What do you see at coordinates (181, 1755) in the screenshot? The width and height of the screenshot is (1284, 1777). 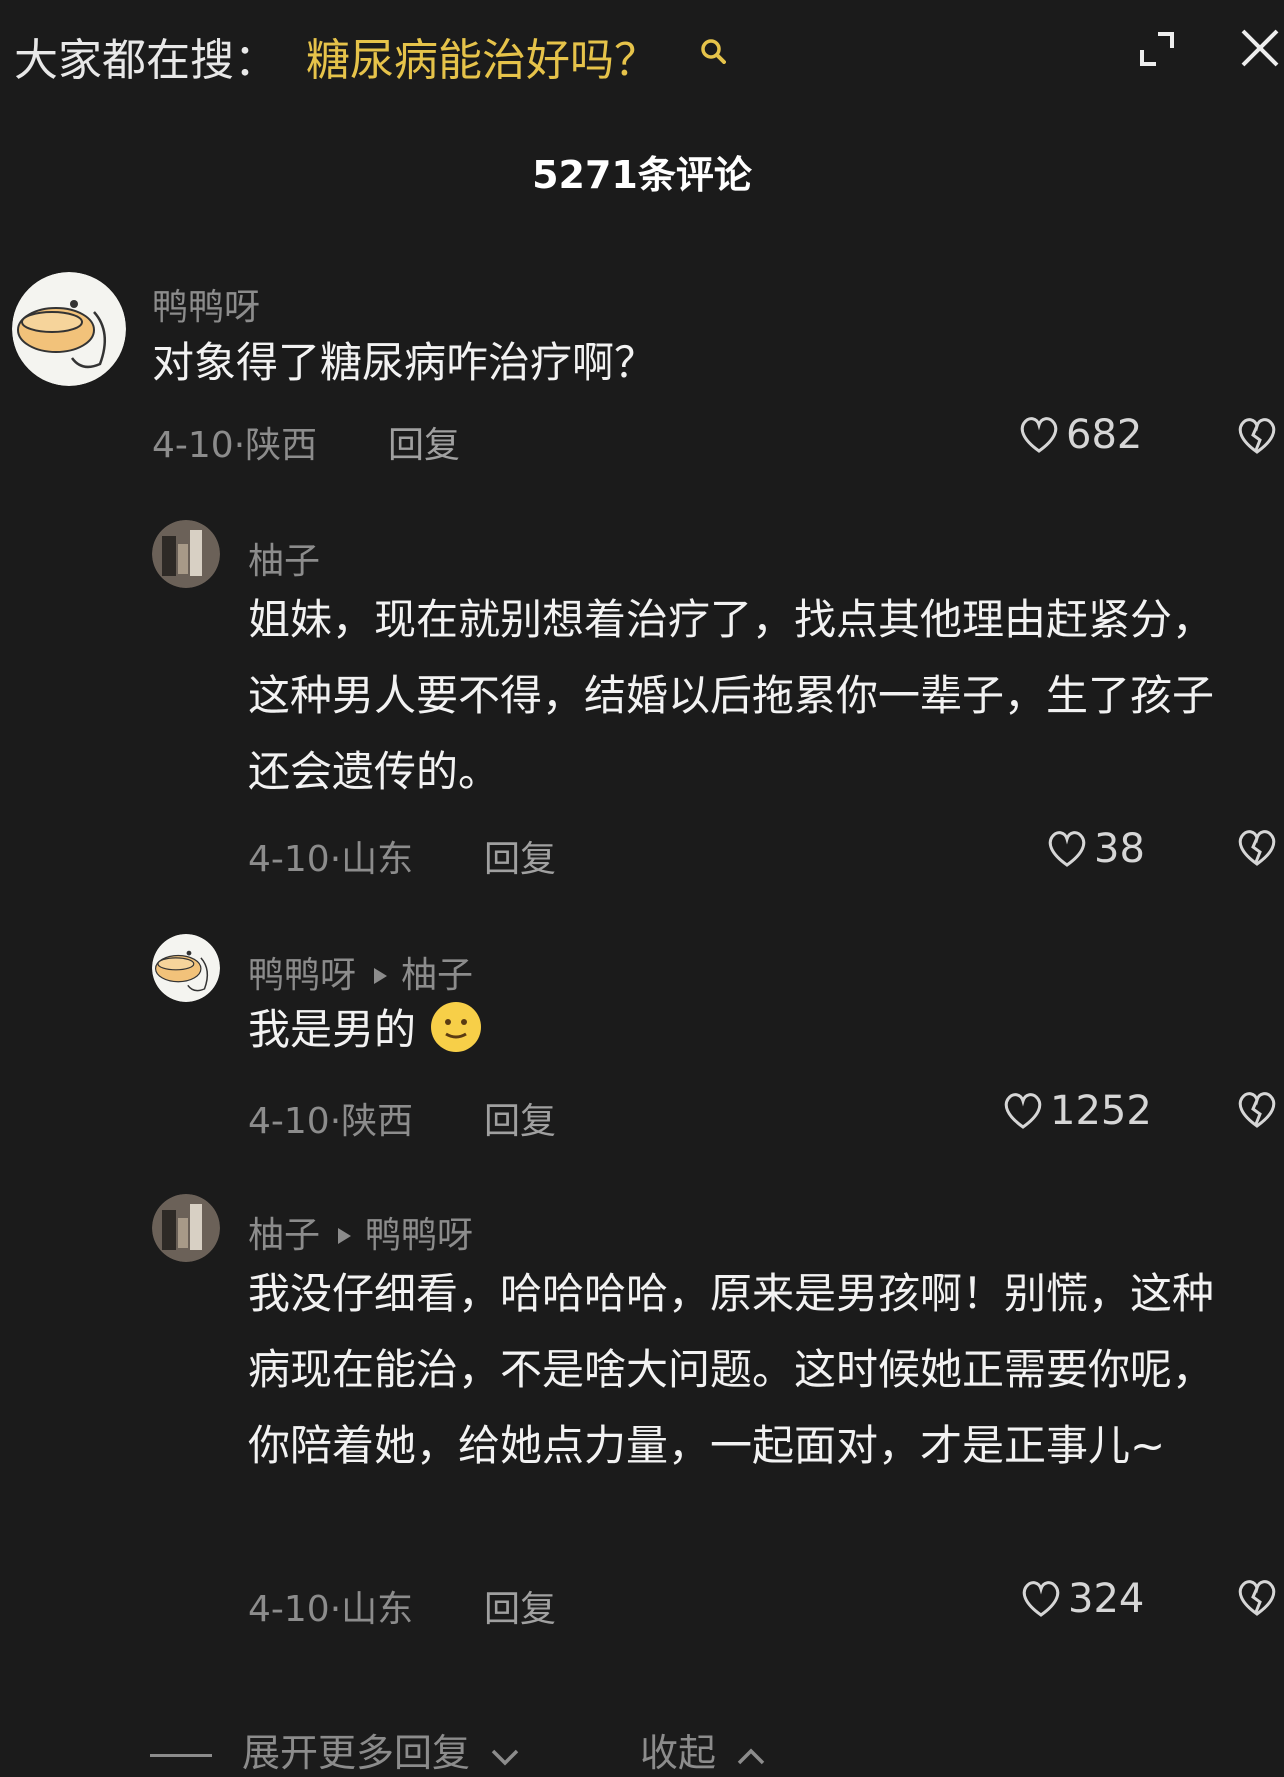 I see `divider` at bounding box center [181, 1755].